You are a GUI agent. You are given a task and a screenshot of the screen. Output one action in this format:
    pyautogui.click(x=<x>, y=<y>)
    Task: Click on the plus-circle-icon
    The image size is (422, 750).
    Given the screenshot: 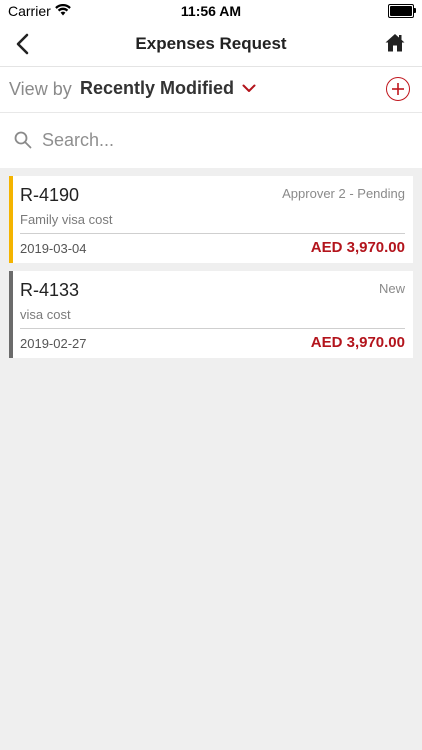 What is the action you would take?
    pyautogui.click(x=398, y=89)
    